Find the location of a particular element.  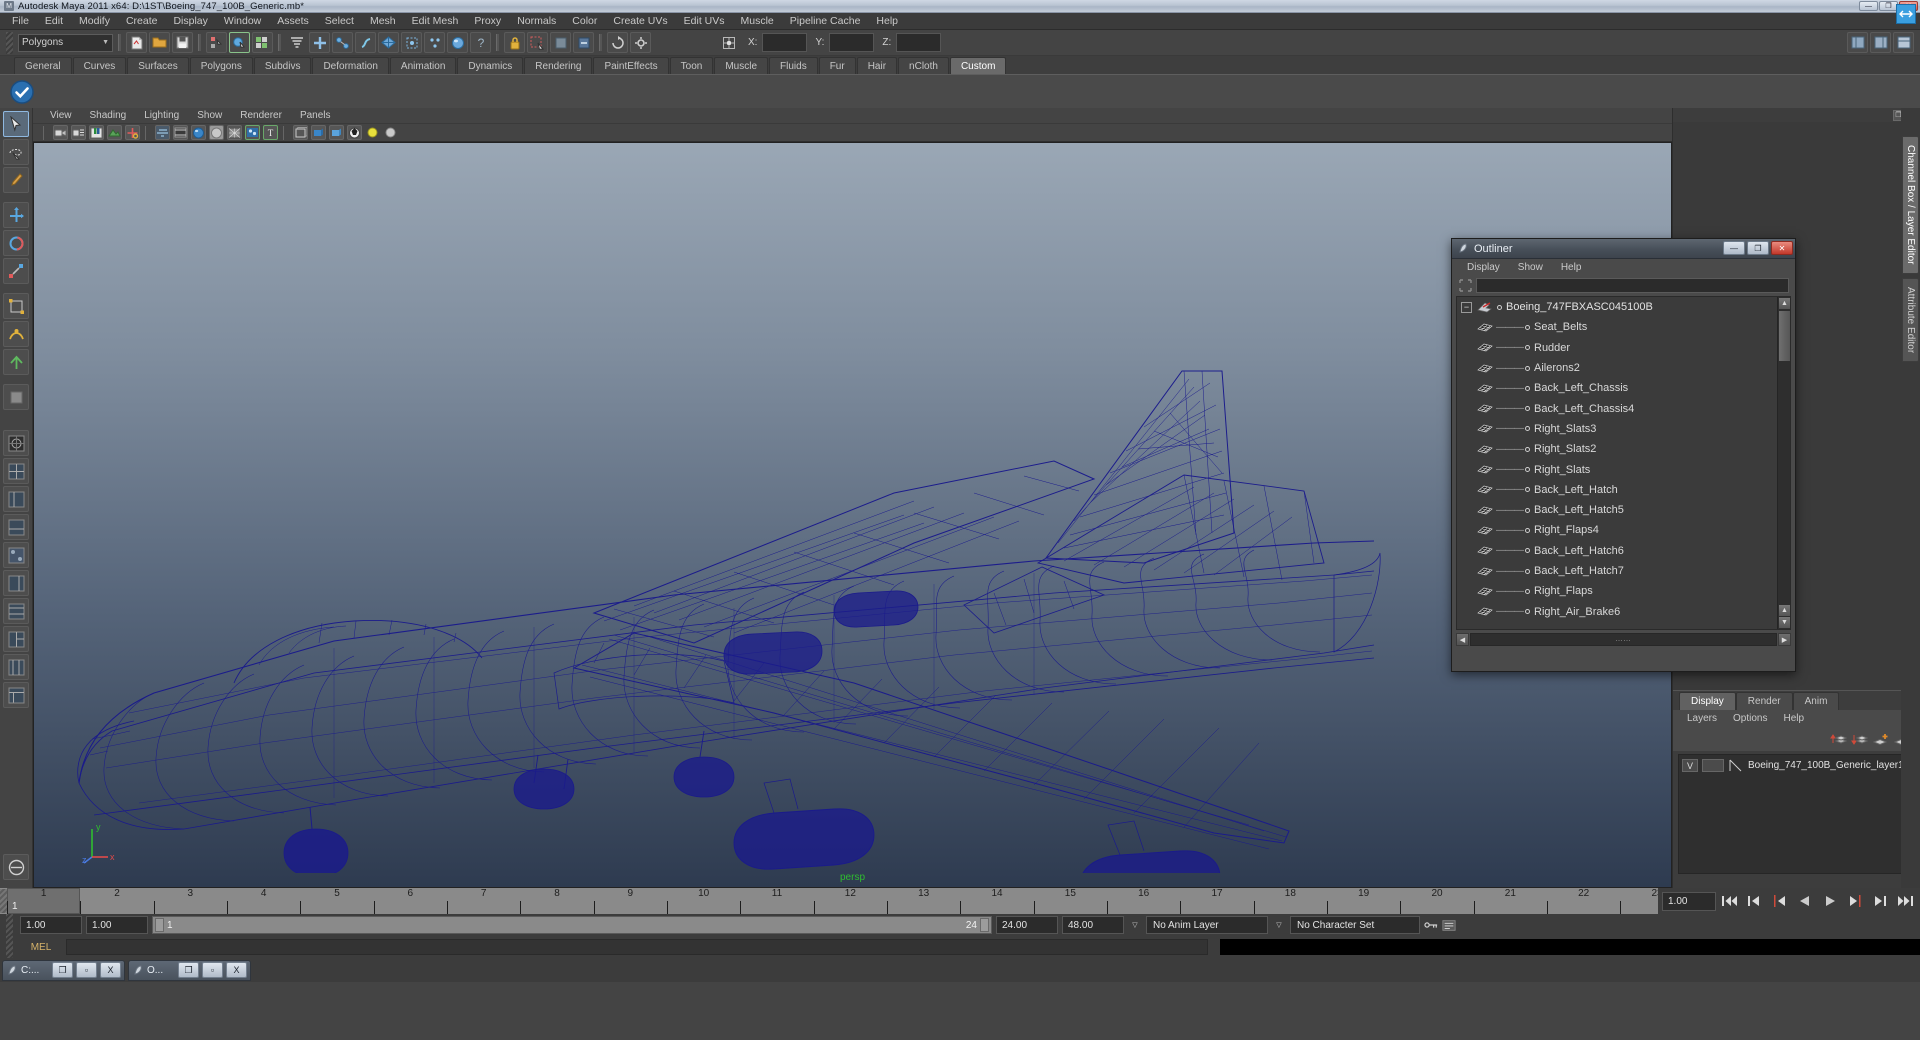

paint-select-tool is located at coordinates (16, 180).